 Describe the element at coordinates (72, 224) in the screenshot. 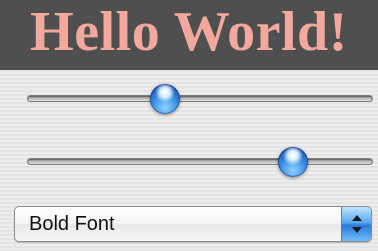

I see `font-popup-label: Bold Font` at that location.